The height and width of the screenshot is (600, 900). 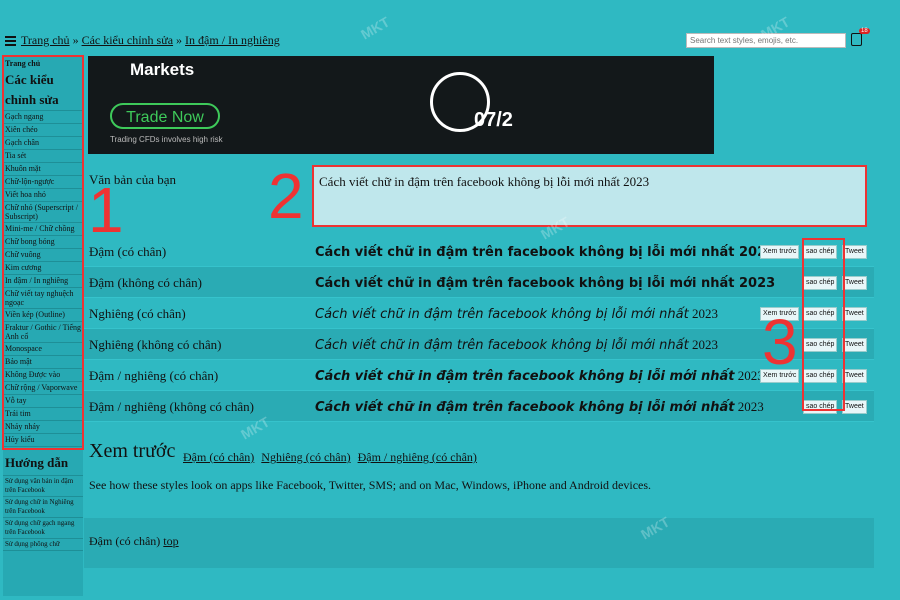 What do you see at coordinates (171, 406) in the screenshot?
I see `style-label: Đậm / nghiêng (không có chân)` at bounding box center [171, 406].